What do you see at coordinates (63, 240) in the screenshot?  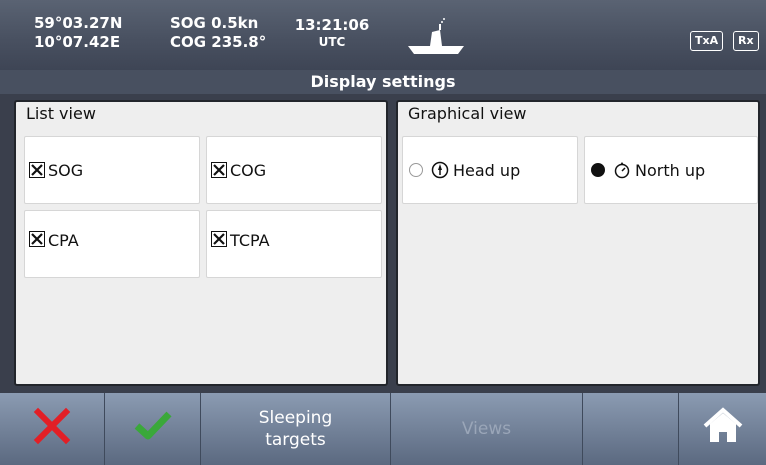 I see `cpa-checkbox-label: CPA` at bounding box center [63, 240].